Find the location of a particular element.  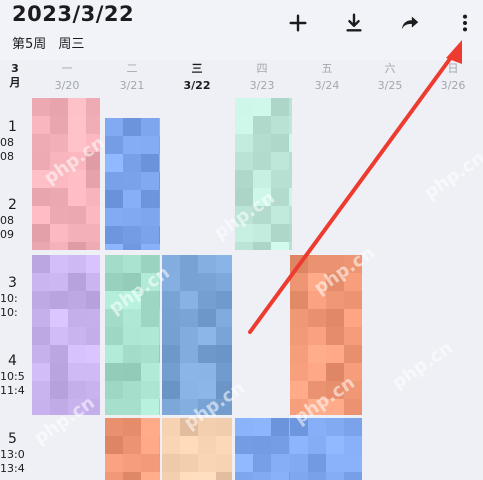

day-column-header-fri: 五 3/24 is located at coordinates (327, 78).